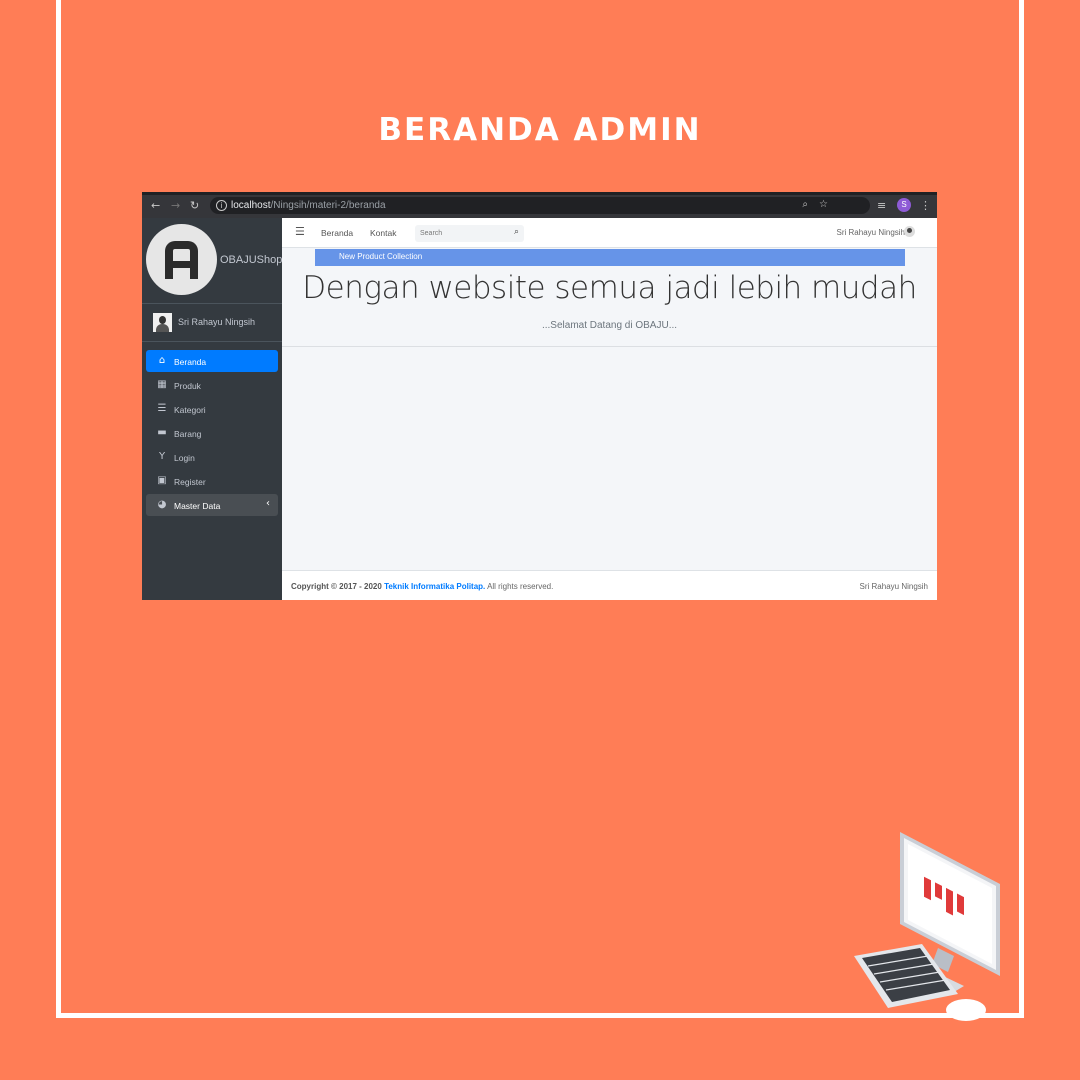 The height and width of the screenshot is (1080, 1080). I want to click on collection-banner: New Product Collection, so click(610, 257).